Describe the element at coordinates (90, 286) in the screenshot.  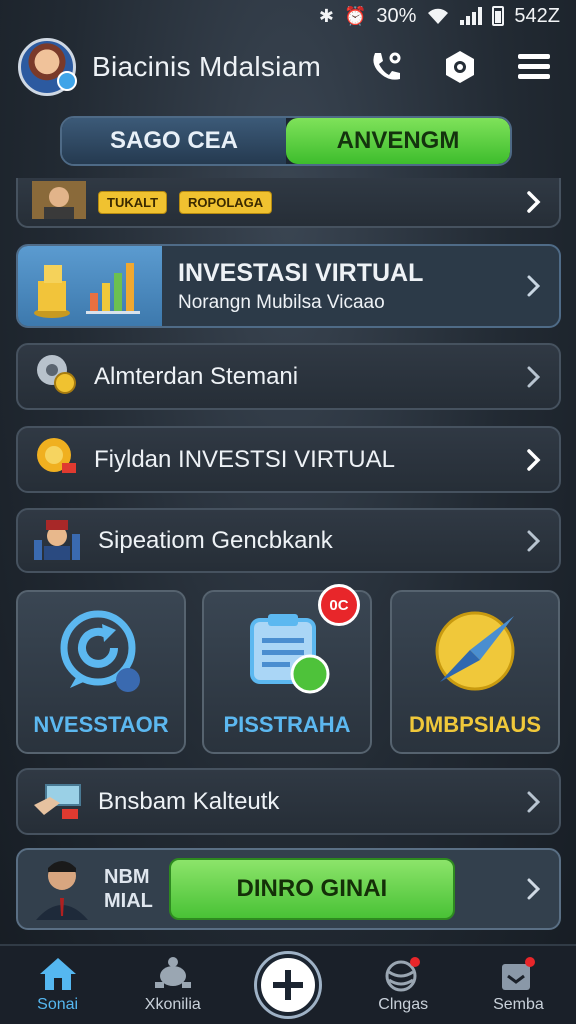
I see `investment-chart-icon` at that location.